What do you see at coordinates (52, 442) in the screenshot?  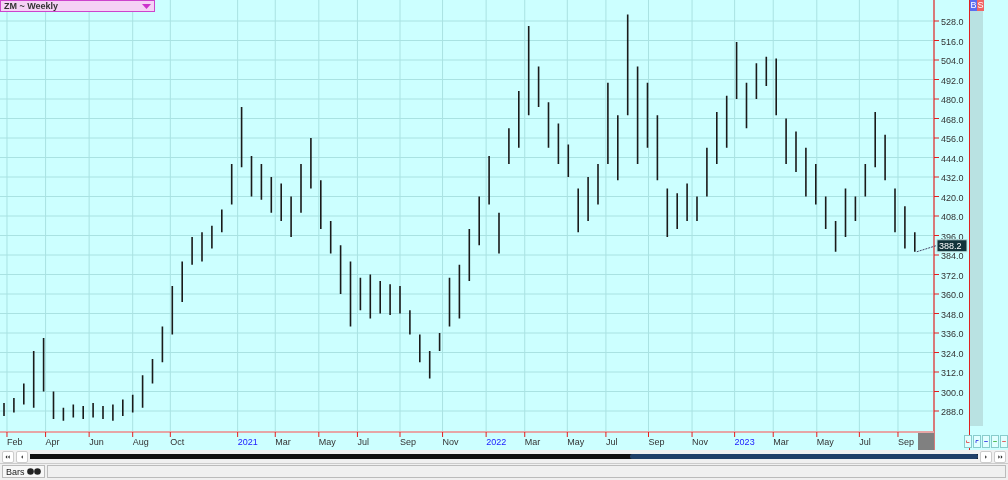 I see `date-label: Apr` at bounding box center [52, 442].